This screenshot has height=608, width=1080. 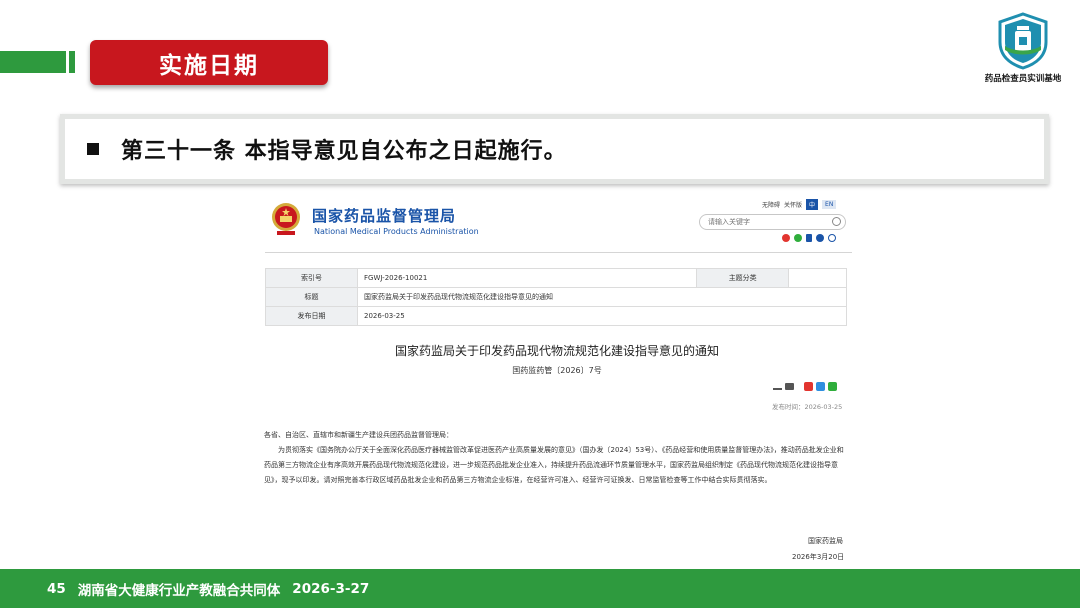 I want to click on header-accent-tick, so click(x=72, y=62).